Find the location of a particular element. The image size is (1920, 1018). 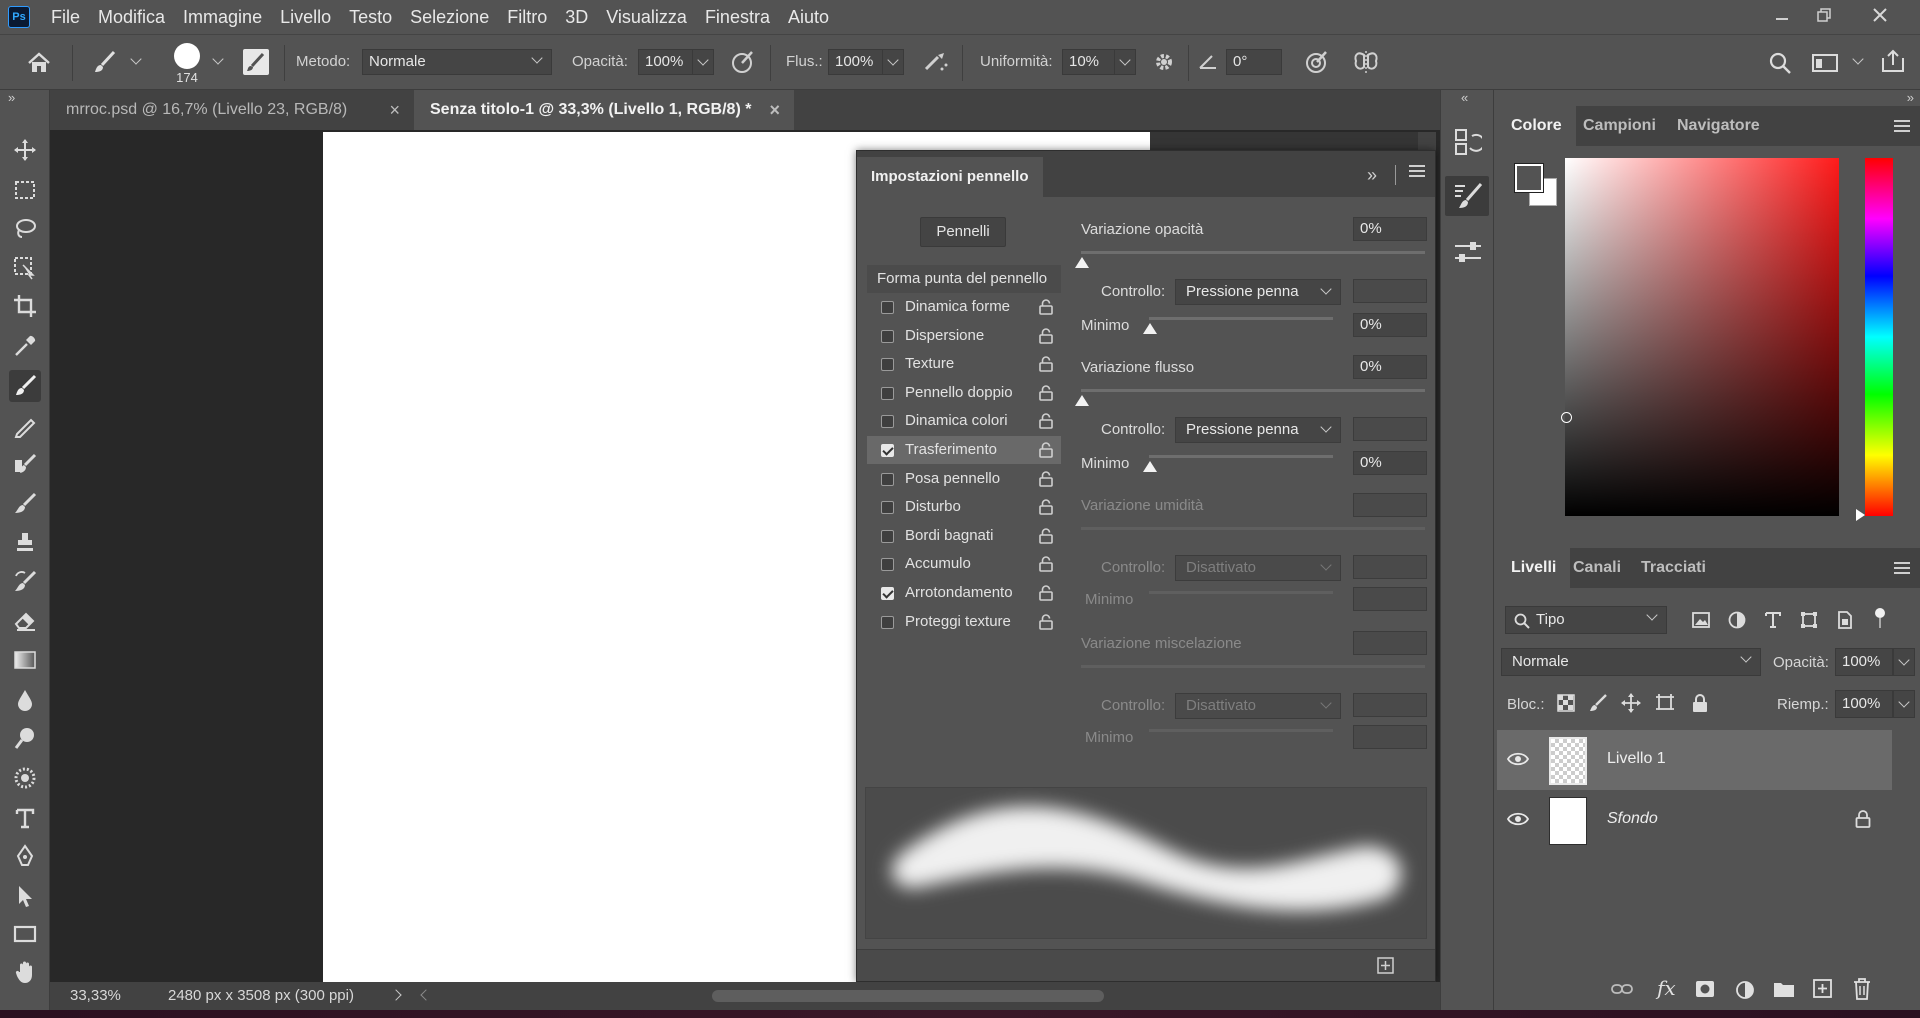

object-selection-tool-icon is located at coordinates (25, 268).